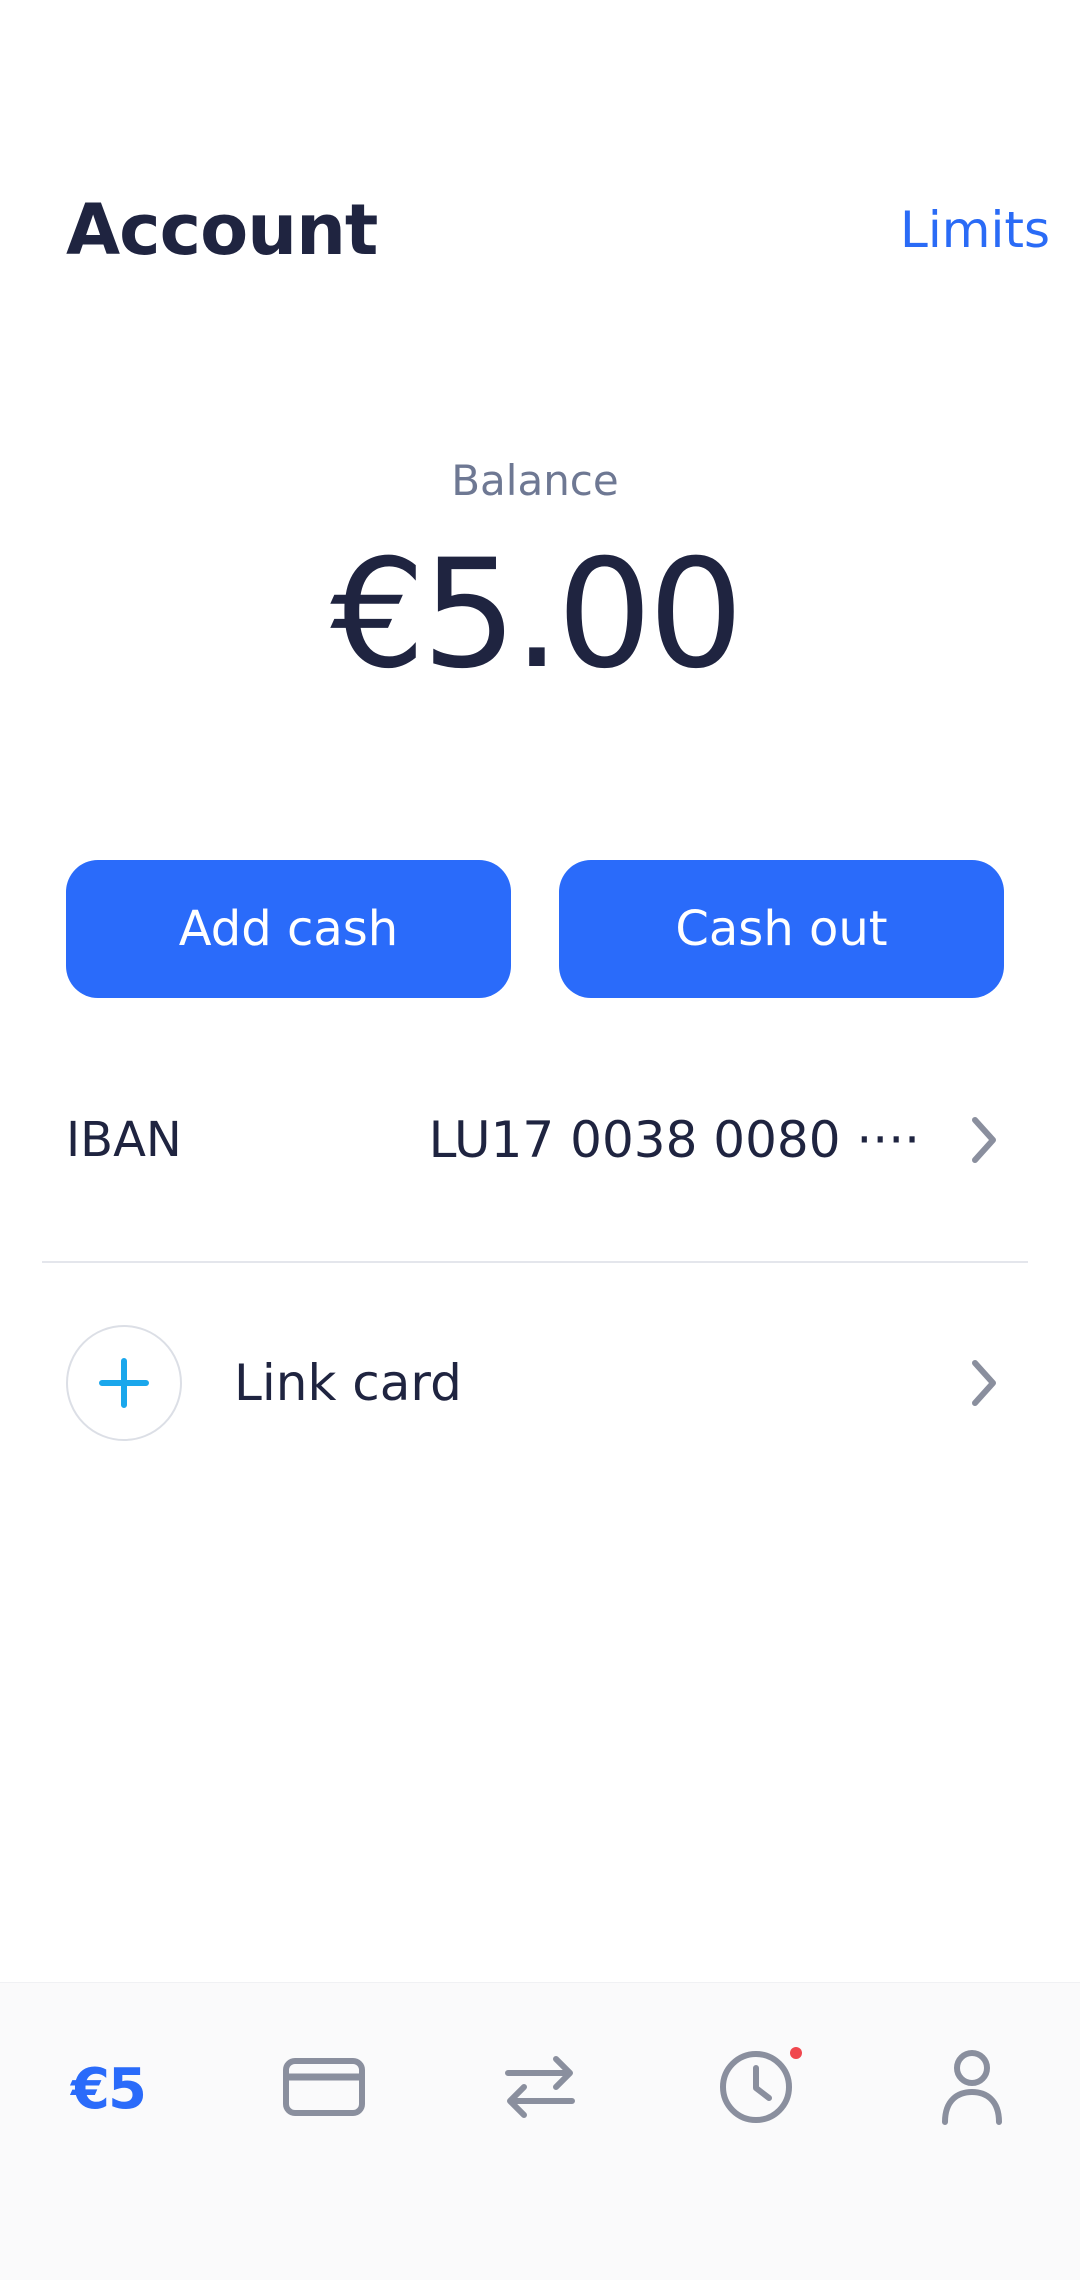 The height and width of the screenshot is (2280, 1080). What do you see at coordinates (348, 1383) in the screenshot?
I see `link-card-label: Link card` at bounding box center [348, 1383].